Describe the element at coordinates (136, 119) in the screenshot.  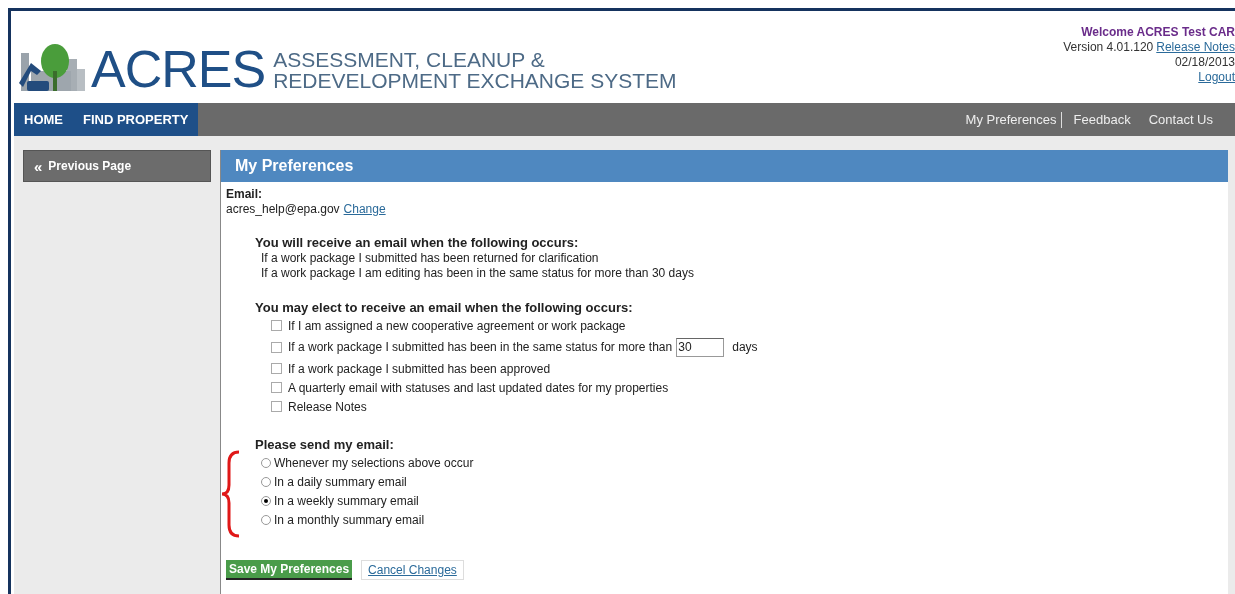
I see `nav-link: FIND PROPERTY` at that location.